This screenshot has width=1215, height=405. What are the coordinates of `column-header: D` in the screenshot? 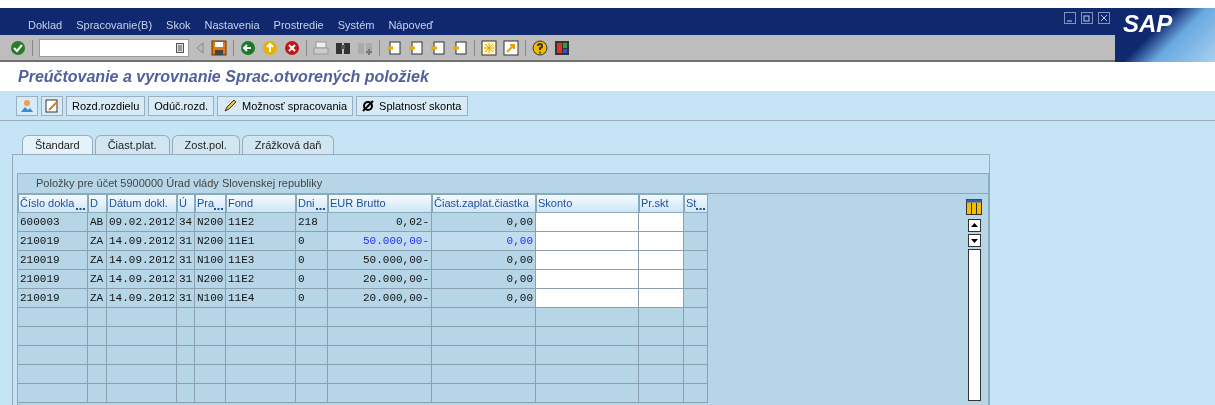 It's located at (97, 203).